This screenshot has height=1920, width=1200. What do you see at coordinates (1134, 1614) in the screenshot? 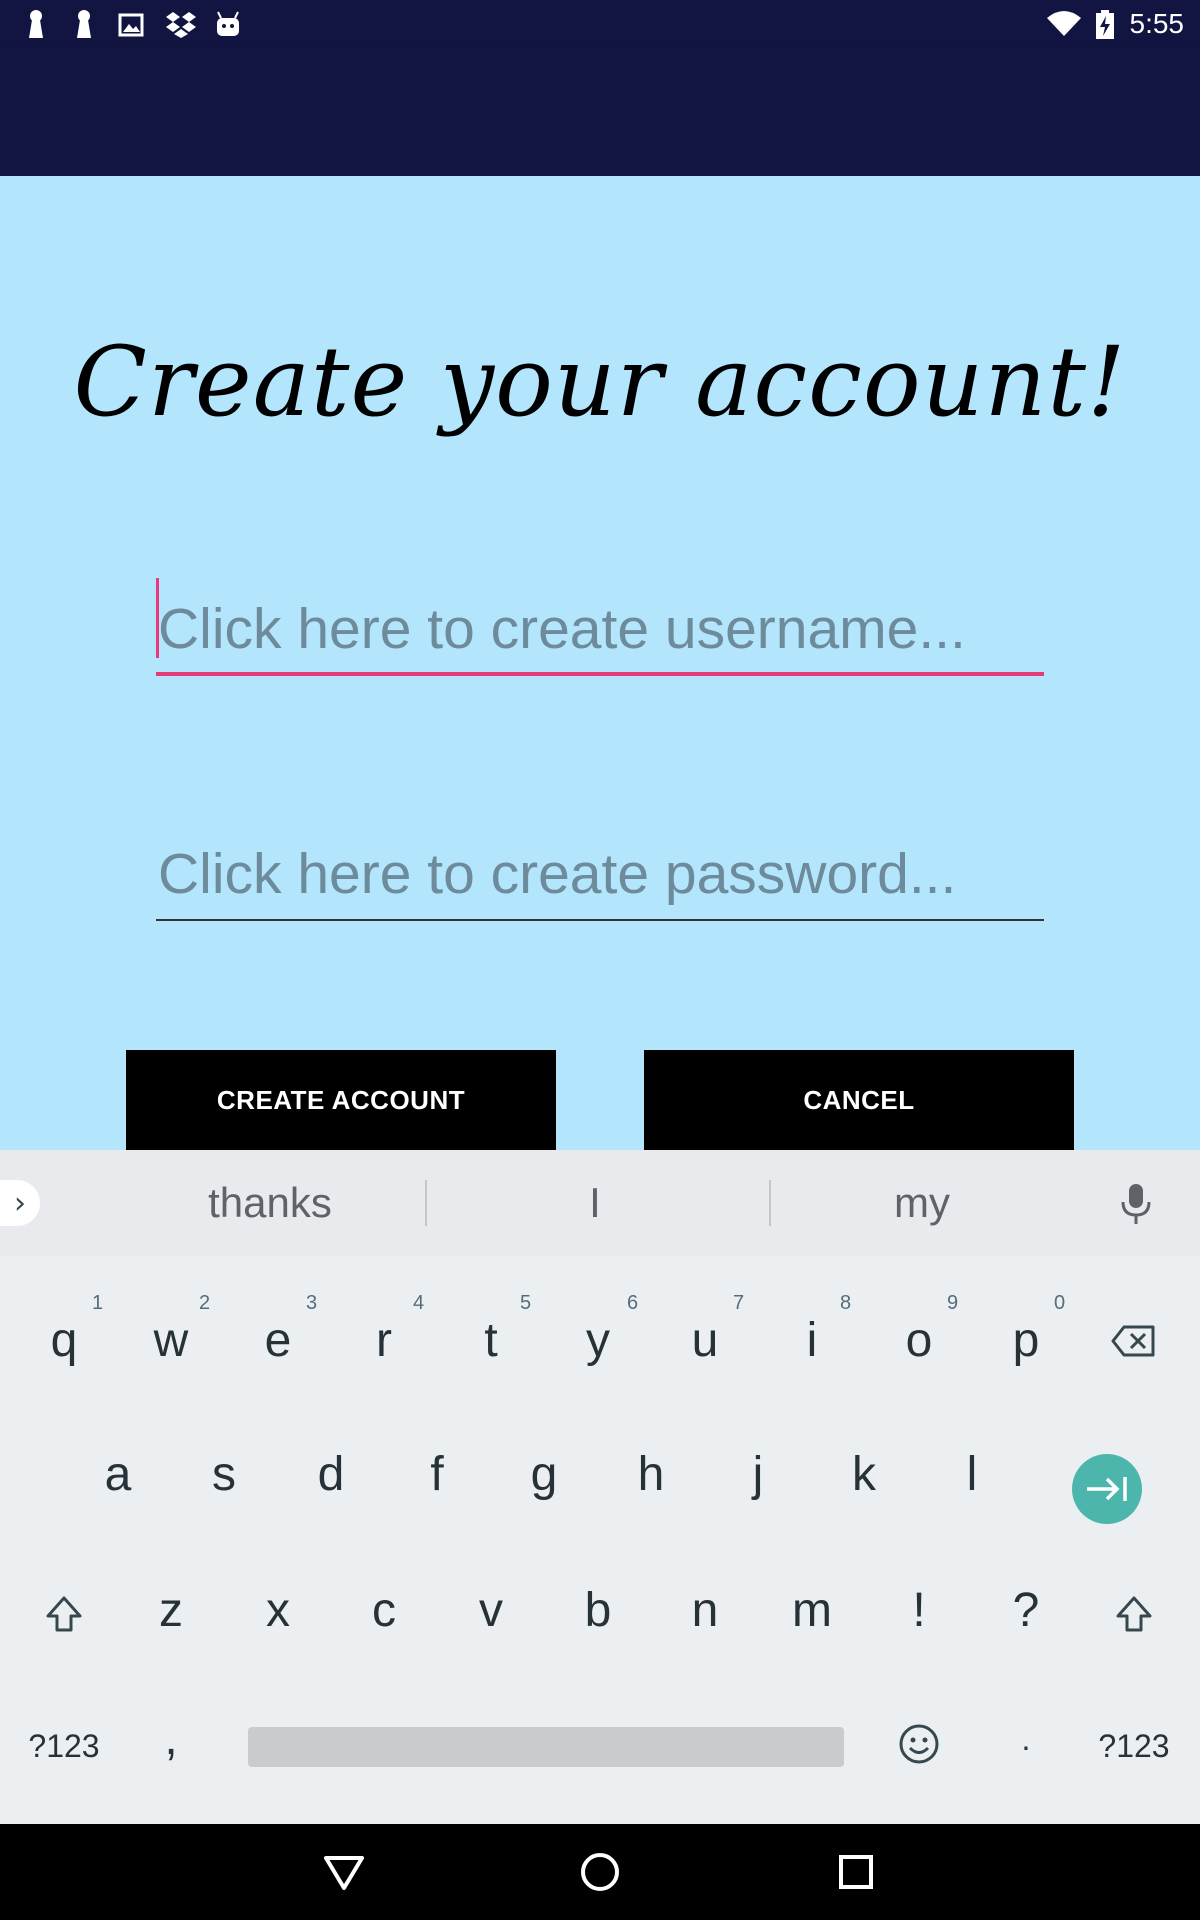
I see `shift-right-icon` at bounding box center [1134, 1614].